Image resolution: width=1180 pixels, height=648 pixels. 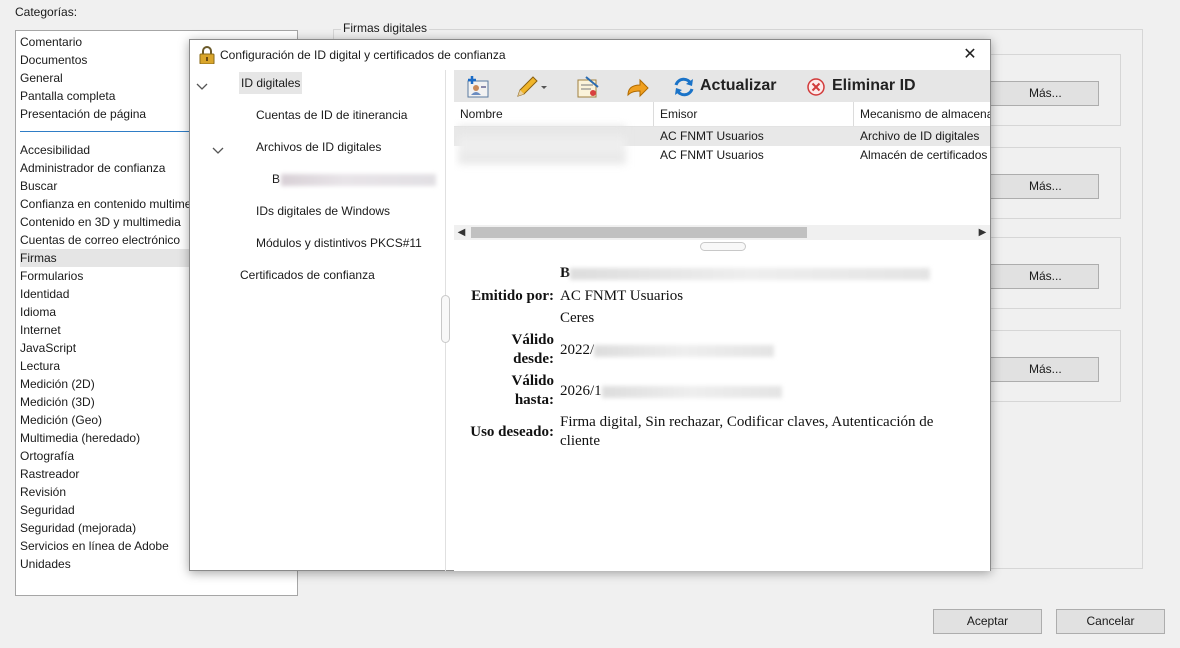 What do you see at coordinates (638, 87) in the screenshot?
I see `export-arrow-icon` at bounding box center [638, 87].